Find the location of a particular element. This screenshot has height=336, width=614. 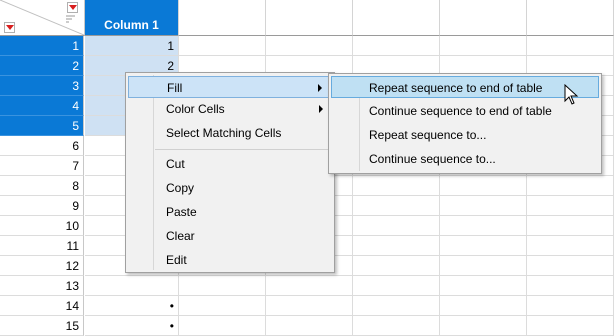

menu-item-clear: Clear is located at coordinates (230, 236).